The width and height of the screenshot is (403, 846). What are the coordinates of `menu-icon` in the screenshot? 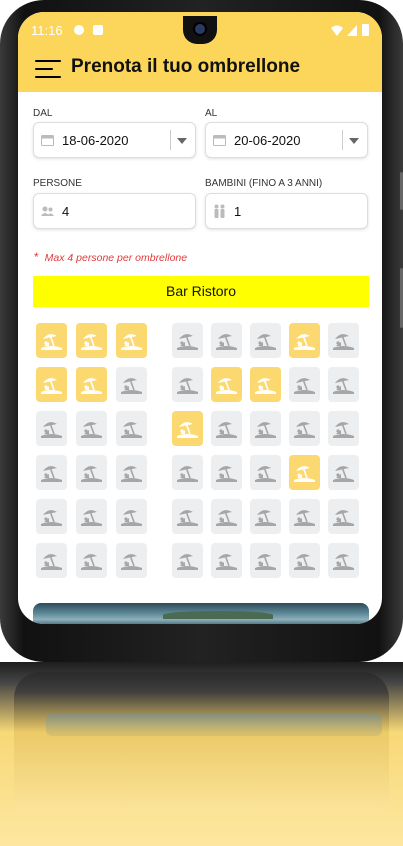 It's located at (48, 69).